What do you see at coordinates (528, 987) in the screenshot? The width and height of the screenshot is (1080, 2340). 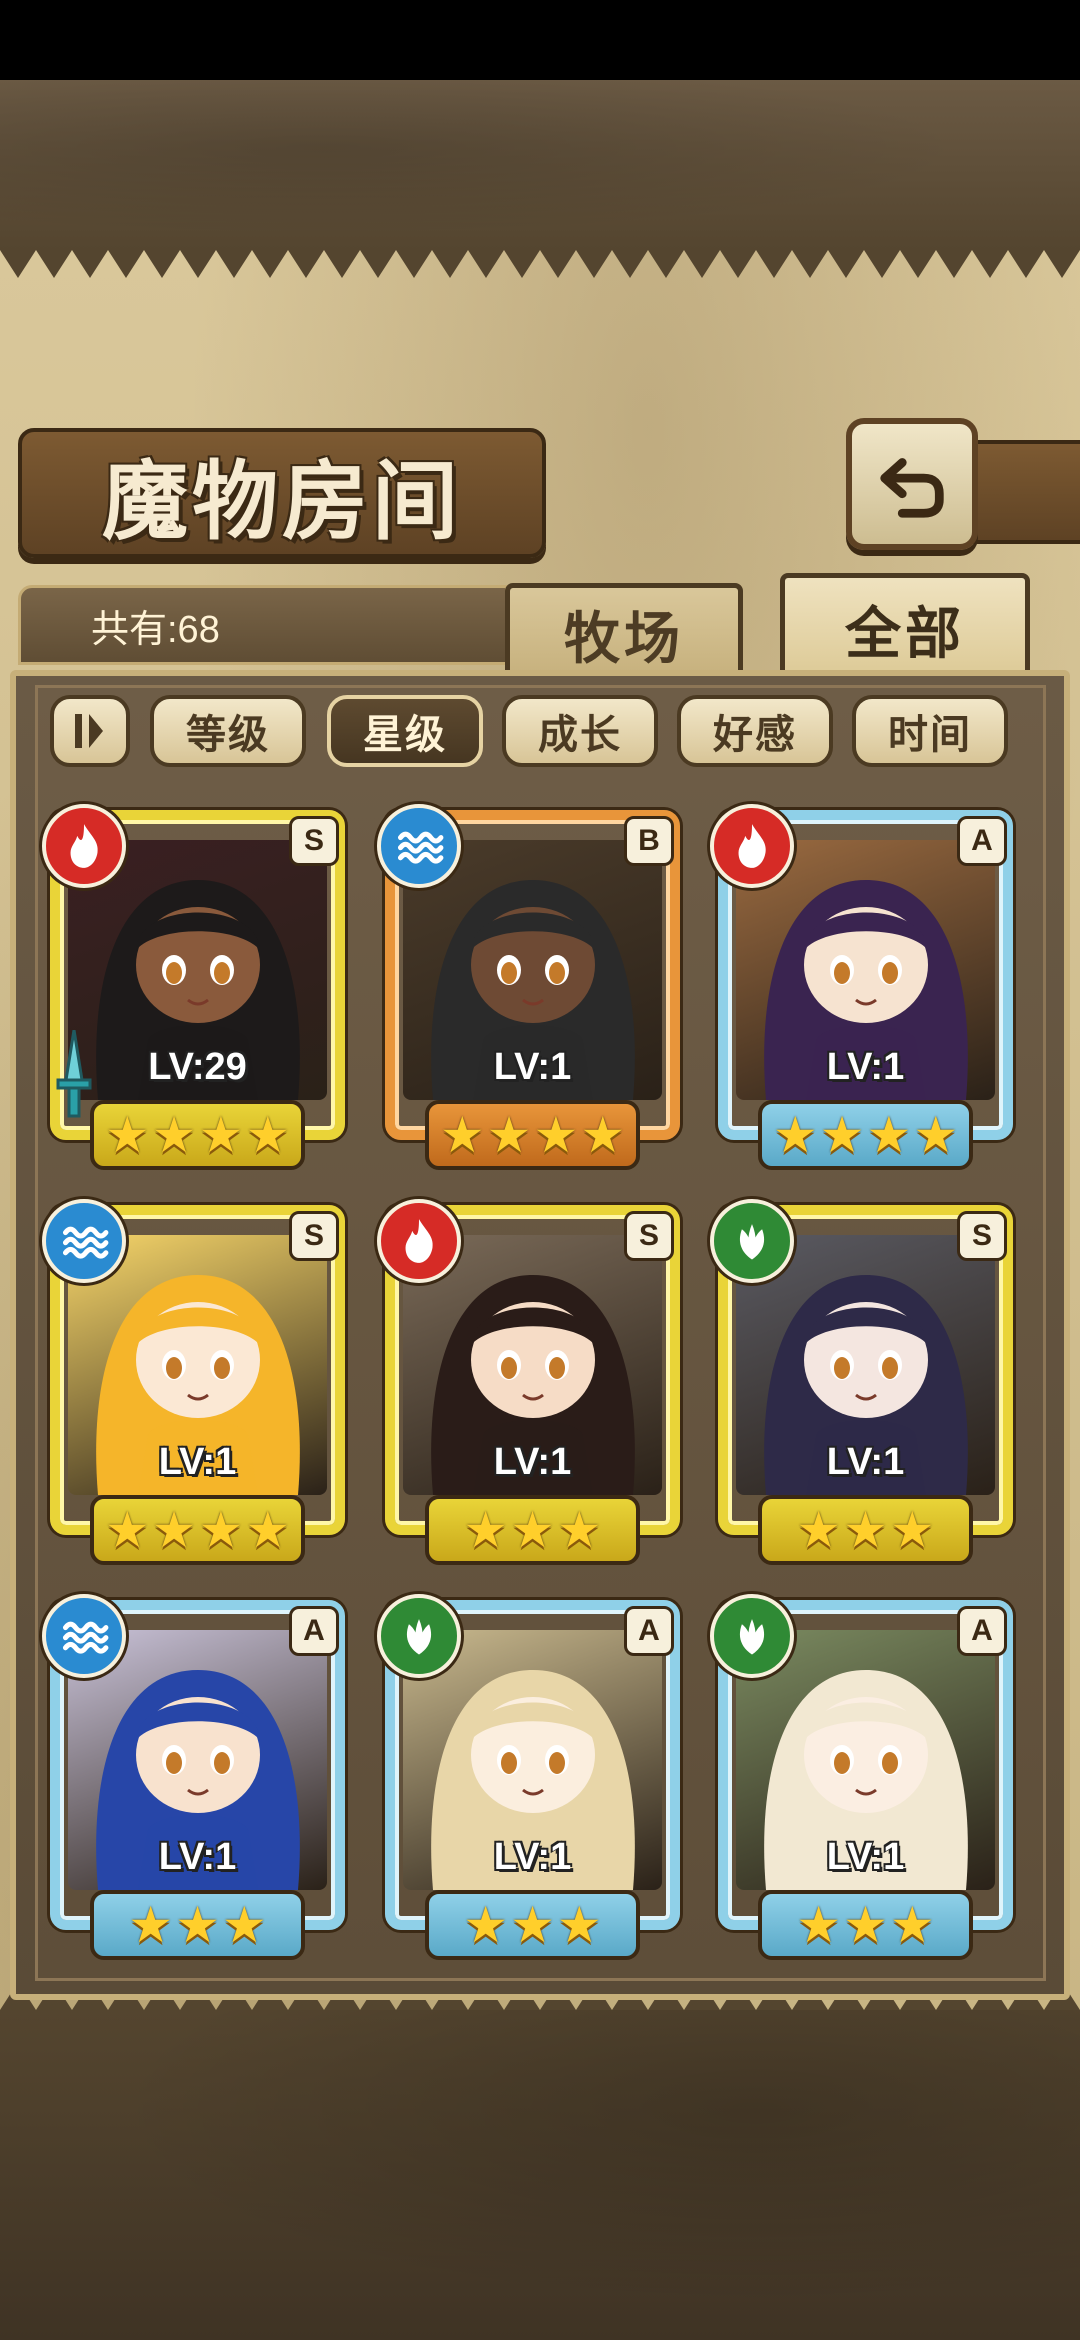 I see `monster-card: B LV:1 ★ ★ ★ ★` at bounding box center [528, 987].